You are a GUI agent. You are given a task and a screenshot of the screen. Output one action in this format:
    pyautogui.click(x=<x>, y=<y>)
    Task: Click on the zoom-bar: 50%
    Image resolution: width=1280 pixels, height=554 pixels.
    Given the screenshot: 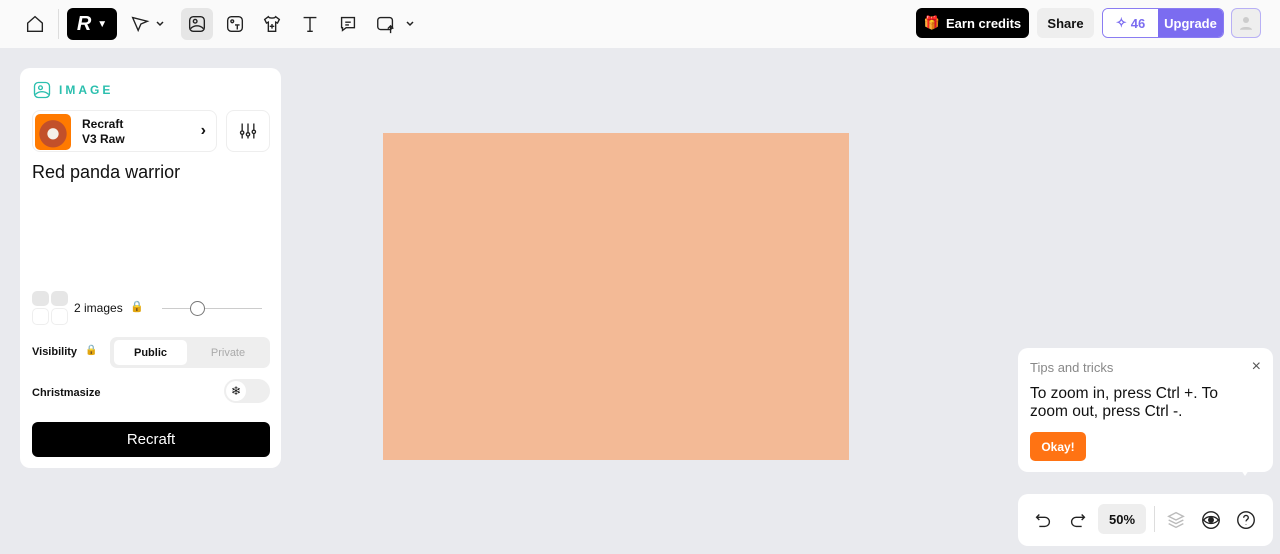 What is the action you would take?
    pyautogui.click(x=1145, y=520)
    